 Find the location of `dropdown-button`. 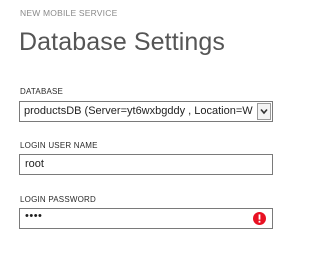

dropdown-button is located at coordinates (264, 111).